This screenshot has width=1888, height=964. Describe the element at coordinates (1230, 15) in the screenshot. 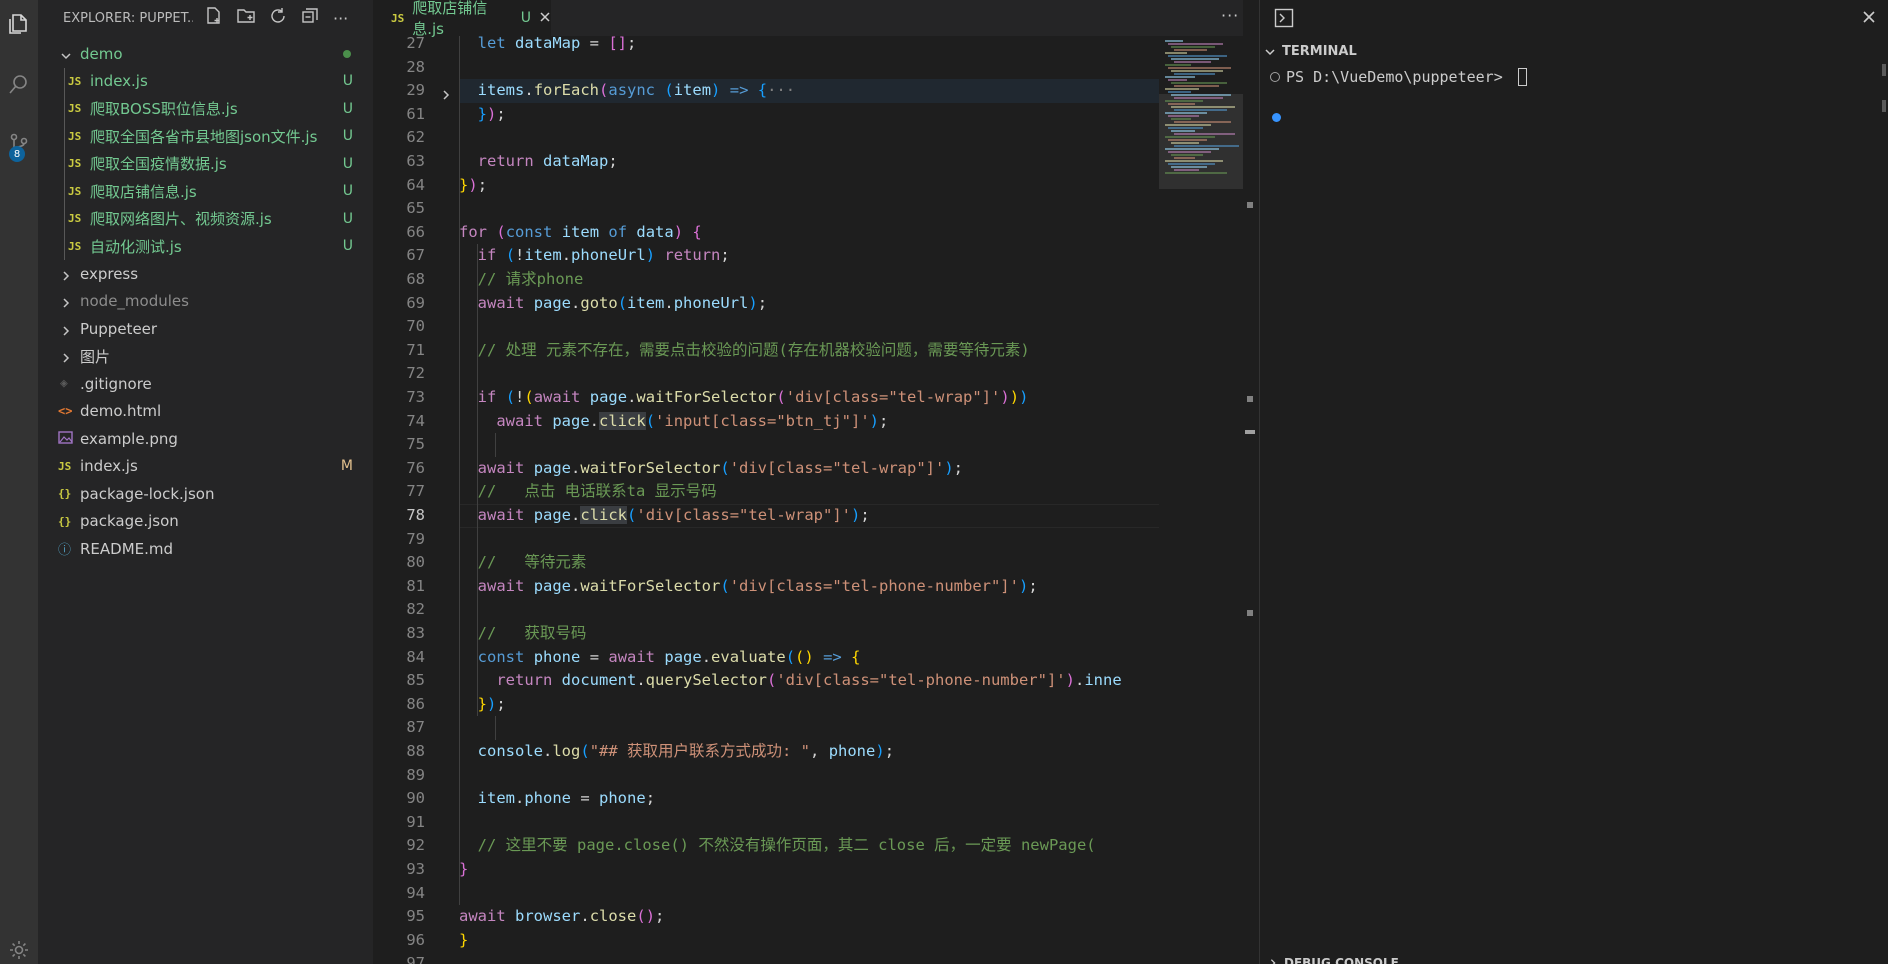

I see `editor-more-actions-icon: ···` at that location.